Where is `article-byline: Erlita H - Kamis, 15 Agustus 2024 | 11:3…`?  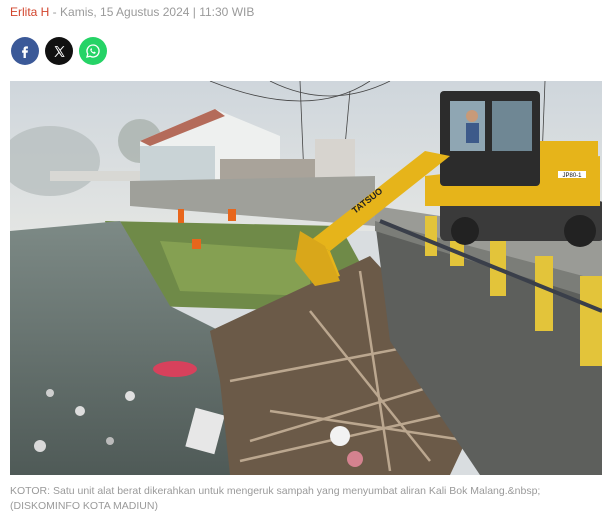 article-byline: Erlita H - Kamis, 15 Agustus 2024 | 11:3… is located at coordinates (132, 12).